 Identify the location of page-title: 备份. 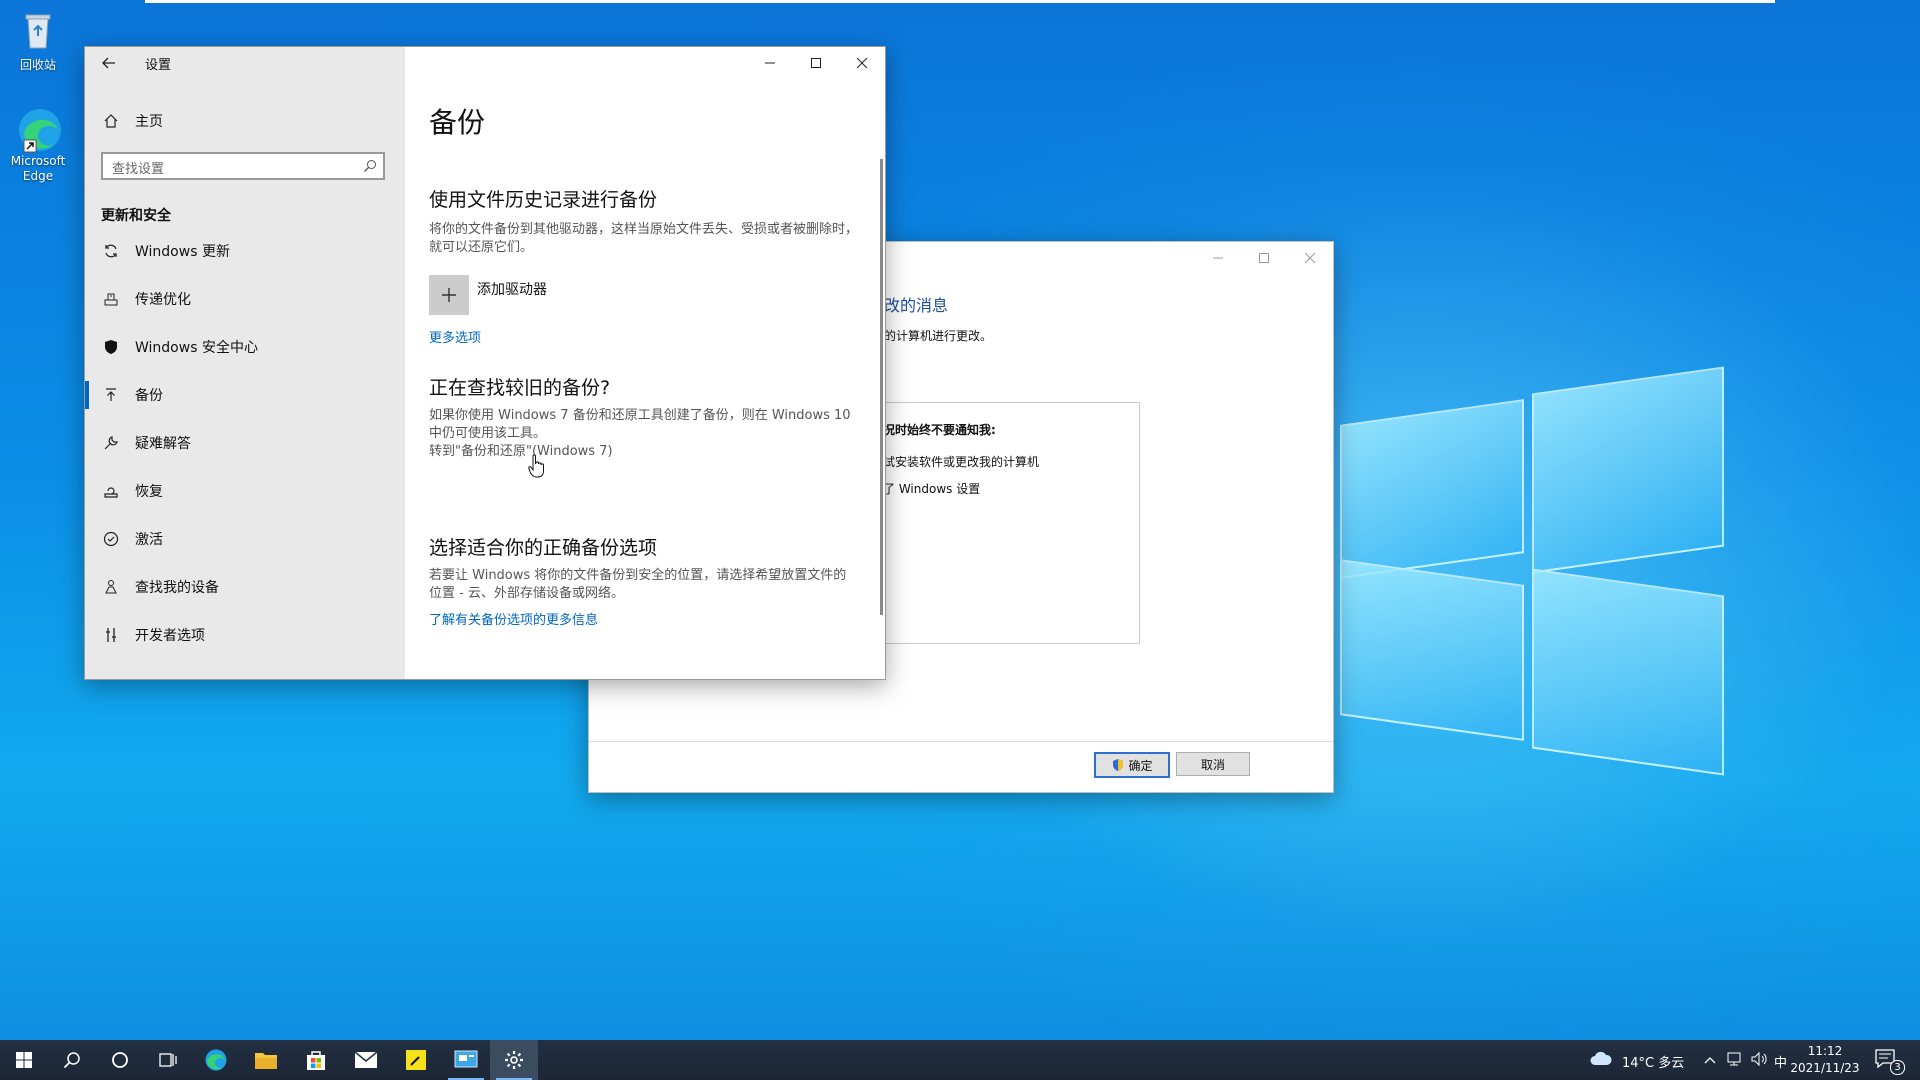
(457, 122).